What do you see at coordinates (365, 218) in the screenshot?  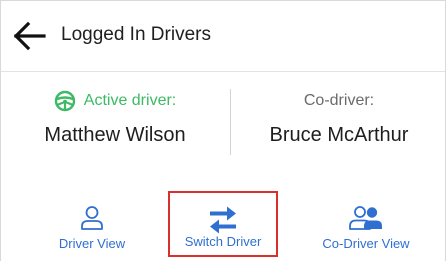 I see `two-people-icon` at bounding box center [365, 218].